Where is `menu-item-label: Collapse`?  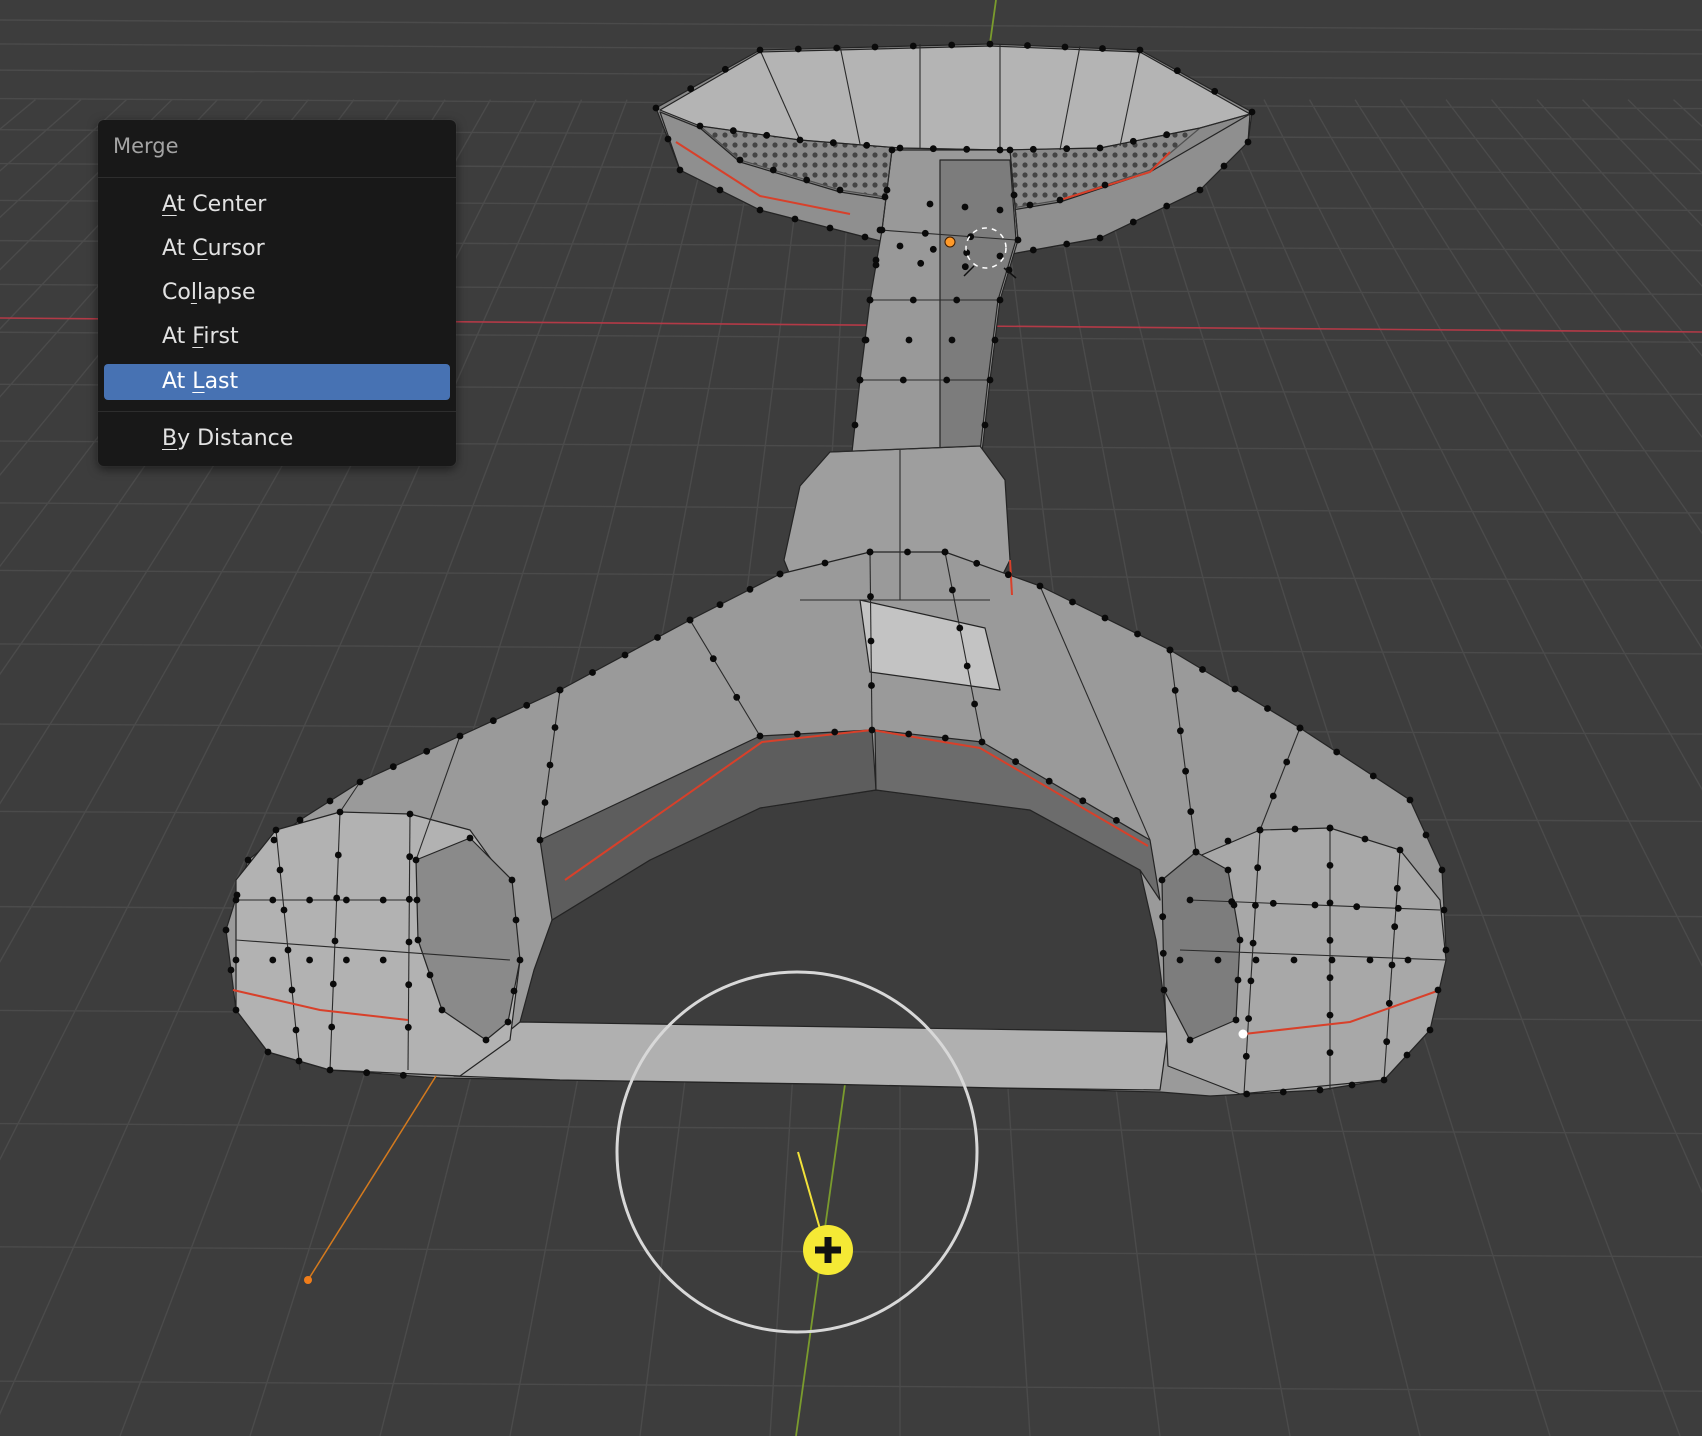 menu-item-label: Collapse is located at coordinates (209, 292).